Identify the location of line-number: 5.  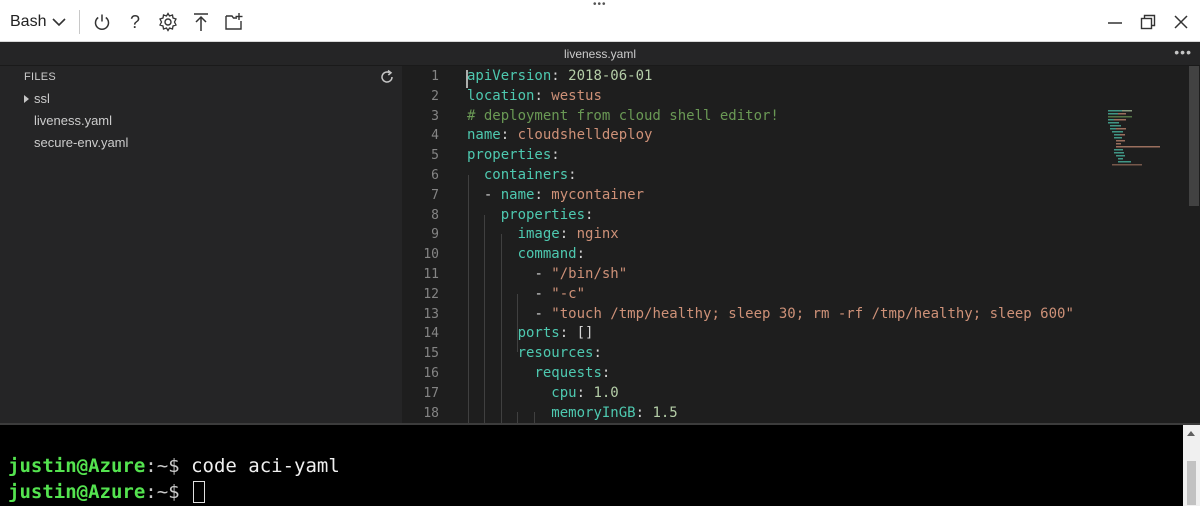
(435, 156).